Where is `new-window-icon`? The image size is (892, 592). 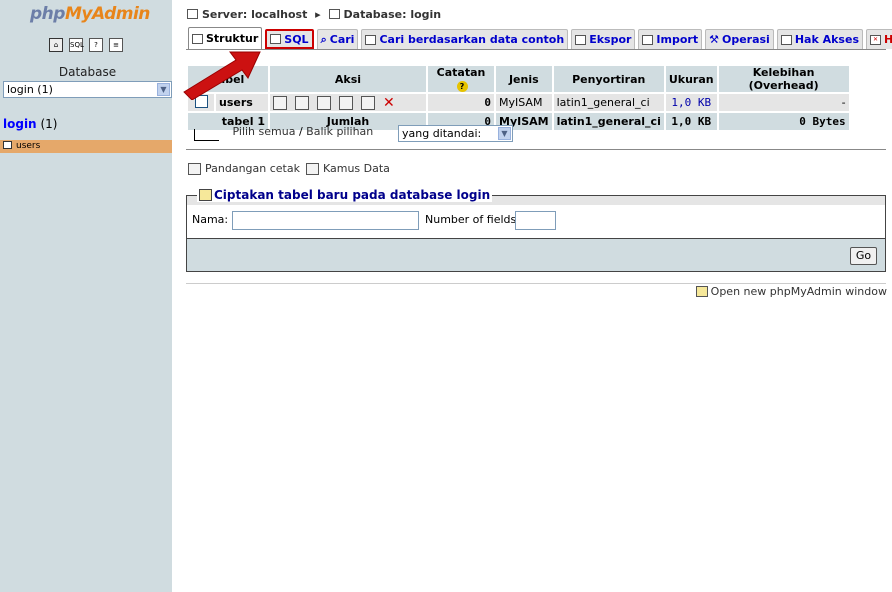 new-window-icon is located at coordinates (701, 291).